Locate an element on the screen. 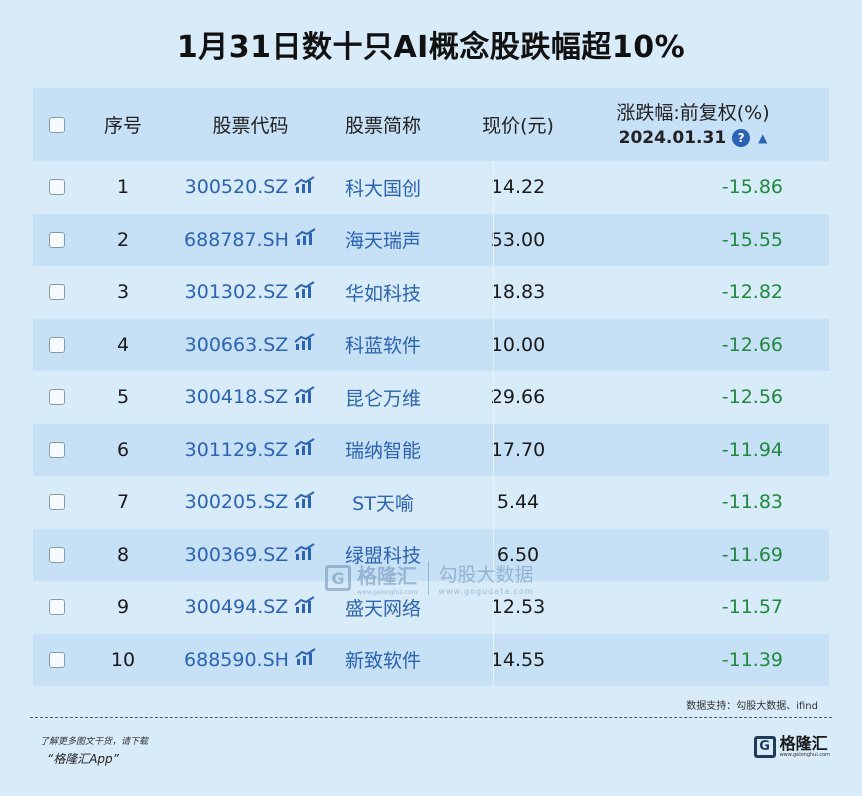 The height and width of the screenshot is (796, 862). table-row: 4 300663.SZ 科蓝软件 10.00 -12.66 is located at coordinates (431, 345).